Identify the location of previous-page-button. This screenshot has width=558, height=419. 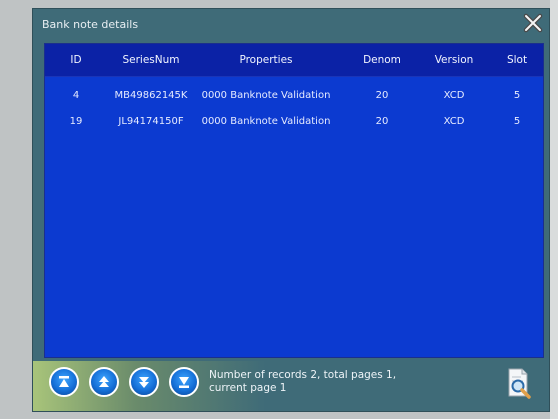
(104, 382).